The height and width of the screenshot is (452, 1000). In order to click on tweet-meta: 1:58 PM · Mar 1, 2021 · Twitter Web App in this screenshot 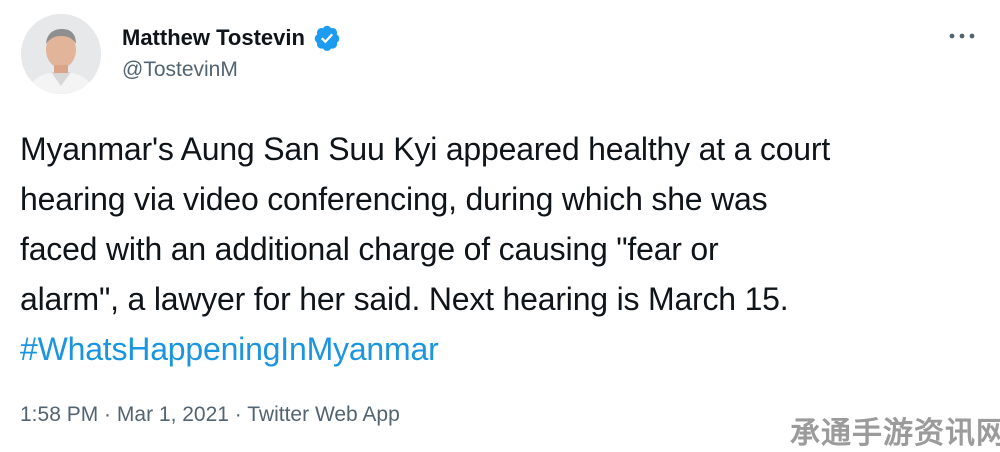, I will do `click(210, 415)`.